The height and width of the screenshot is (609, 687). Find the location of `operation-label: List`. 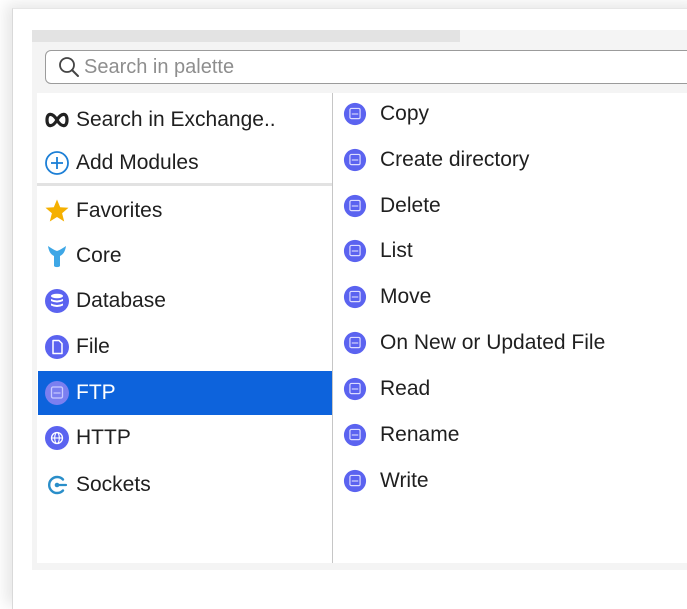

operation-label: List is located at coordinates (396, 250).